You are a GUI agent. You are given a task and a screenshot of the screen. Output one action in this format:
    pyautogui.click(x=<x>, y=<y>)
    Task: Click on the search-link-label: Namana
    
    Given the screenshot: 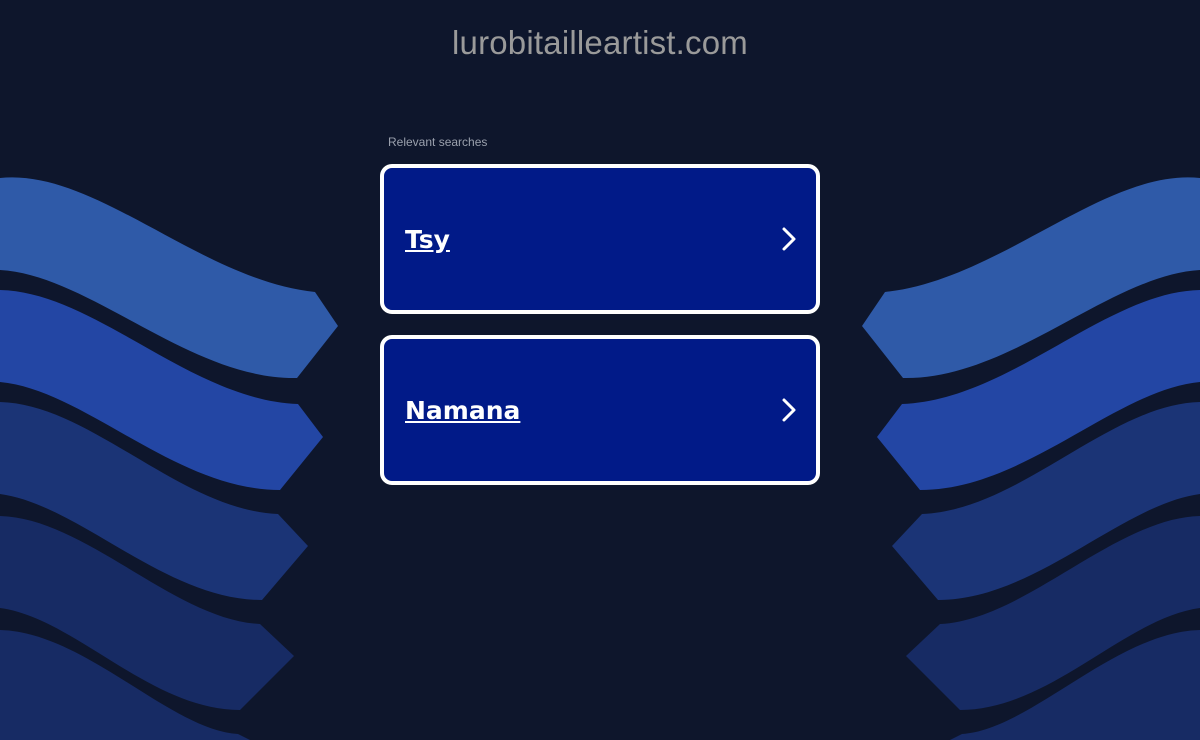 What is the action you would take?
    pyautogui.click(x=462, y=410)
    